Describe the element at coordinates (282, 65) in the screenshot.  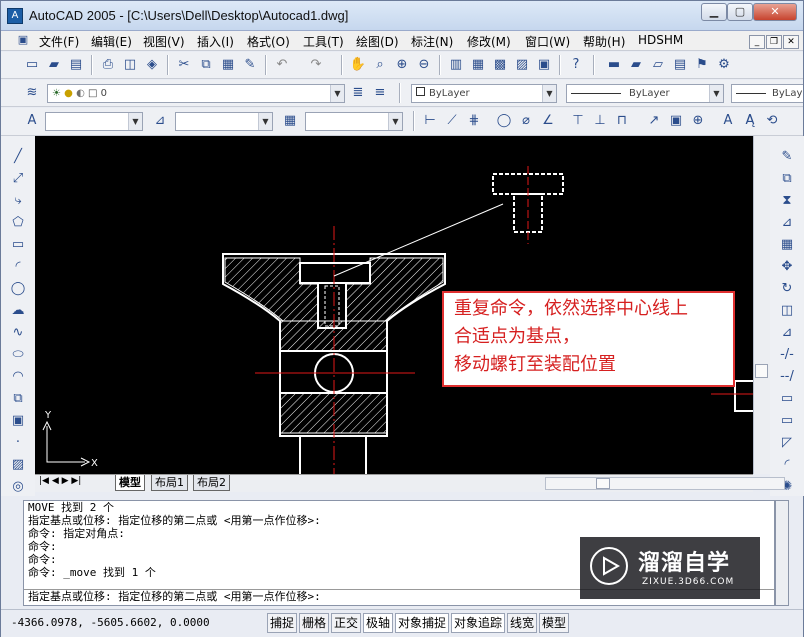
I see `undo-icon: ↶` at that location.